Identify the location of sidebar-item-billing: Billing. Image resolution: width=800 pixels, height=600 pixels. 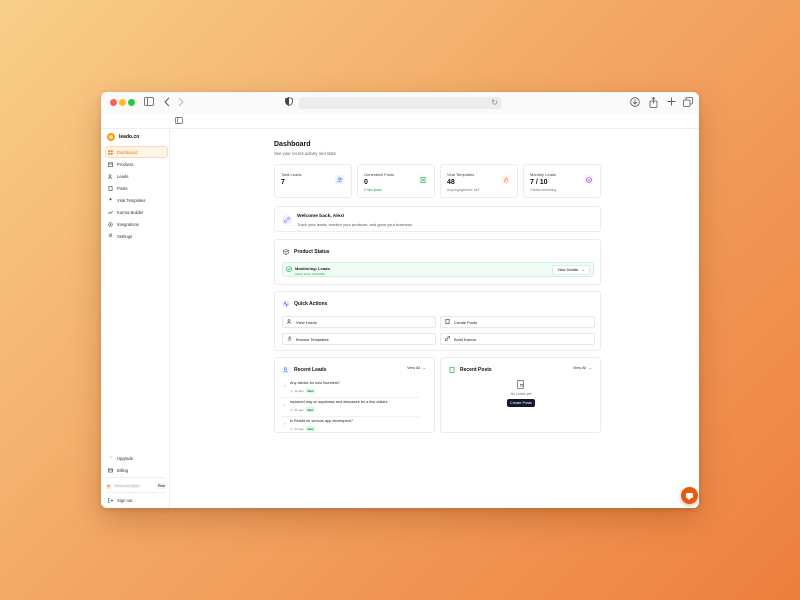
(136, 470).